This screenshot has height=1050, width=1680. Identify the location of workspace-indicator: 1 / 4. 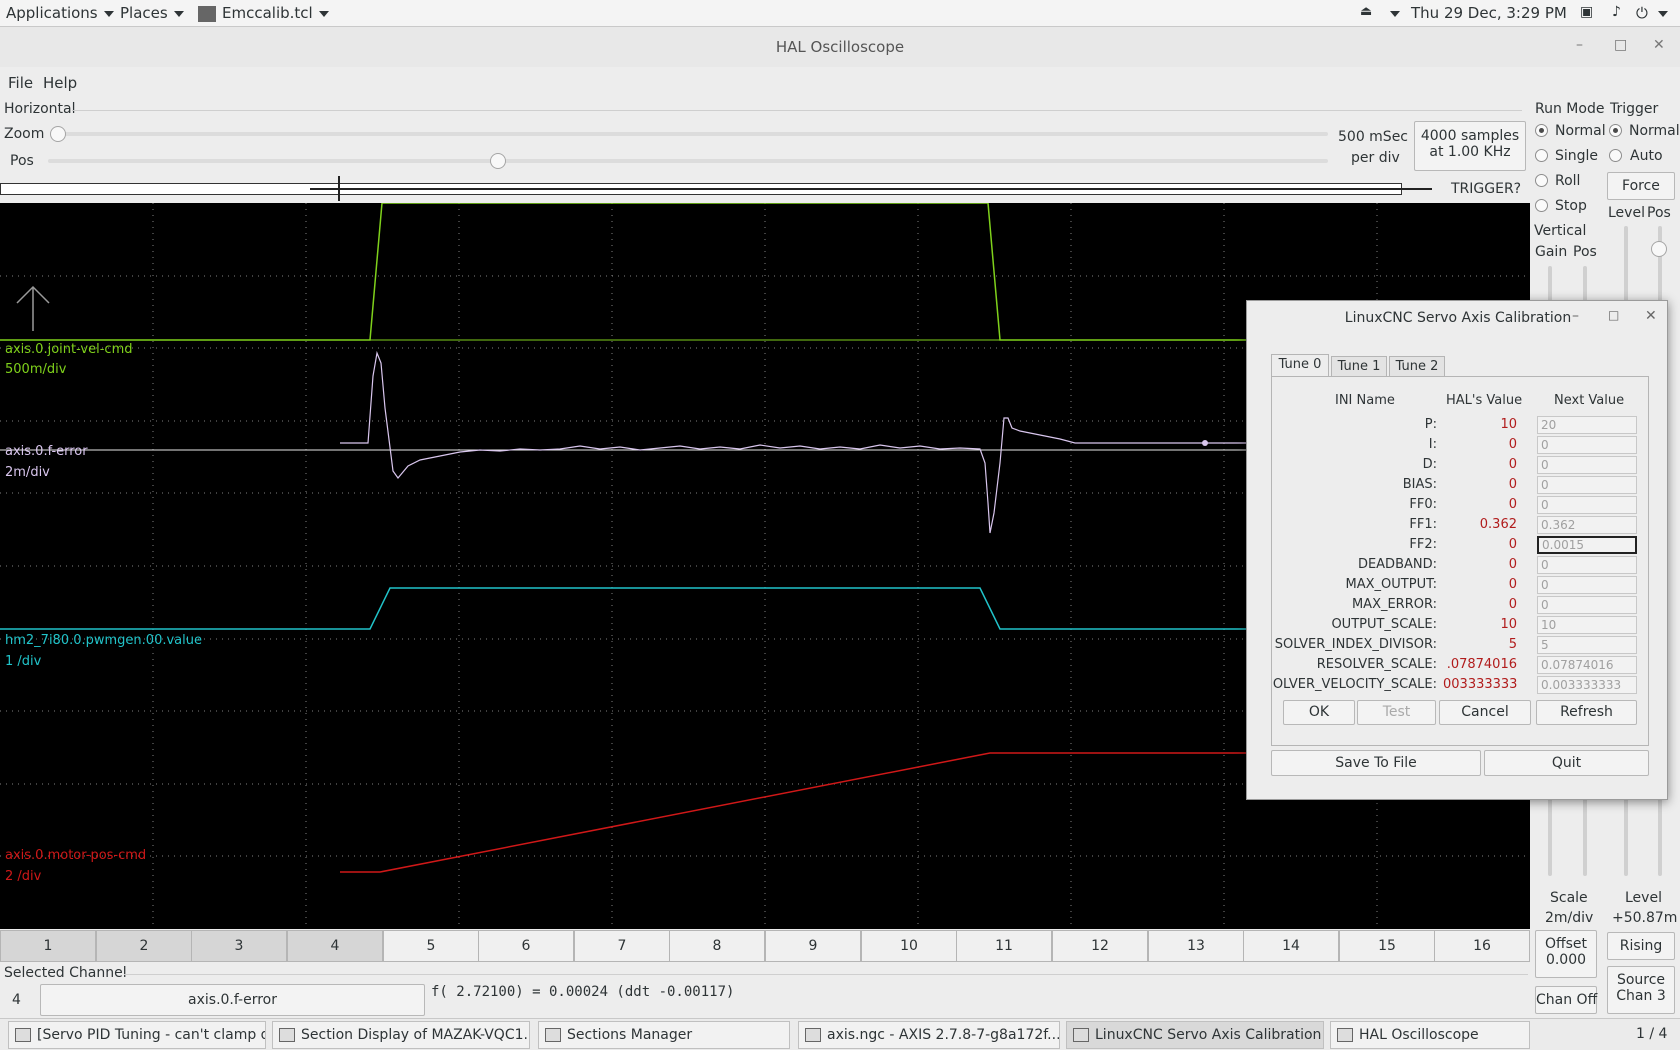
(1651, 1034).